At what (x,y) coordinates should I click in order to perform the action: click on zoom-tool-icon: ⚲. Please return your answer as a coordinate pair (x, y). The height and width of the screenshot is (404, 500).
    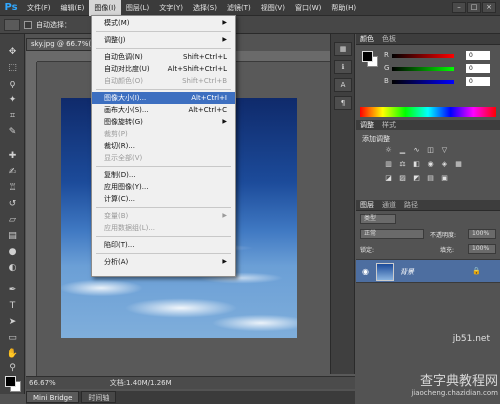
    Looking at the image, I should click on (12, 368).